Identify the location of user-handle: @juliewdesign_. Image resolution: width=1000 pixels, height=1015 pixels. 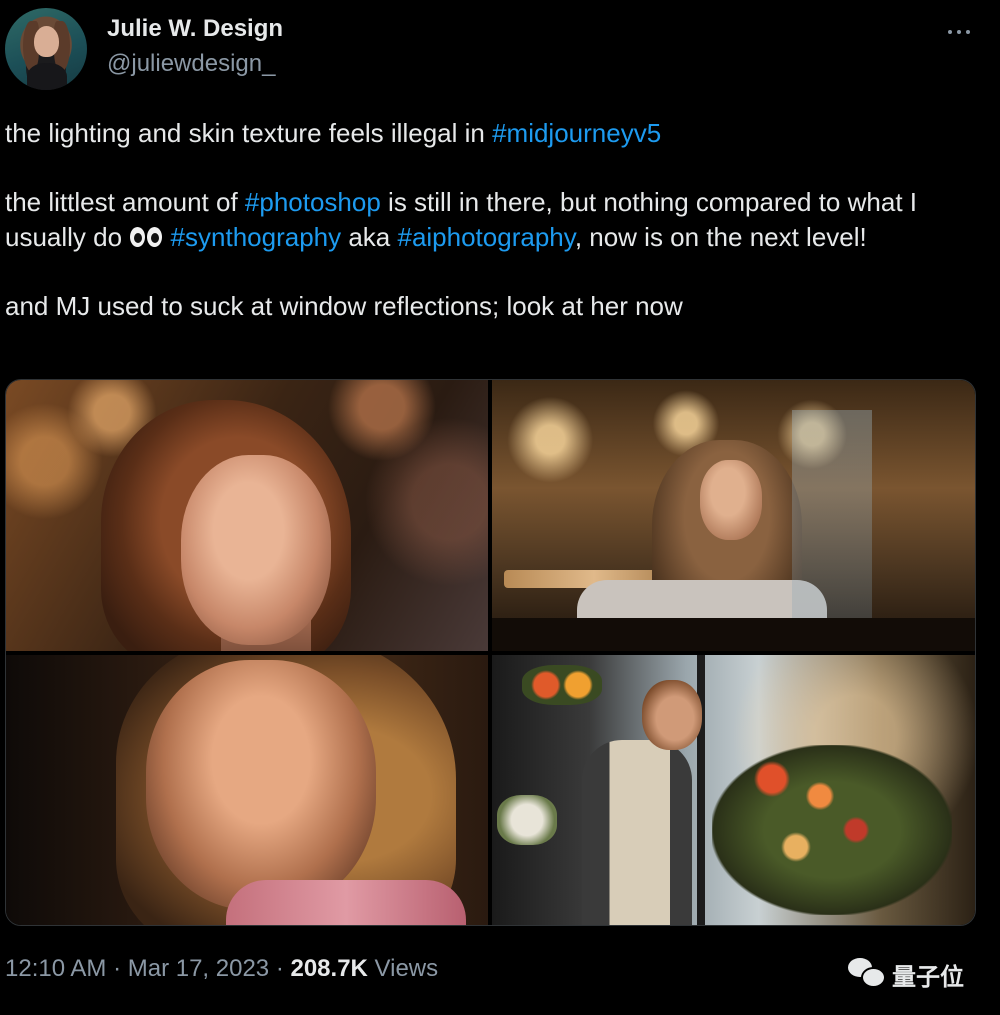
(191, 64).